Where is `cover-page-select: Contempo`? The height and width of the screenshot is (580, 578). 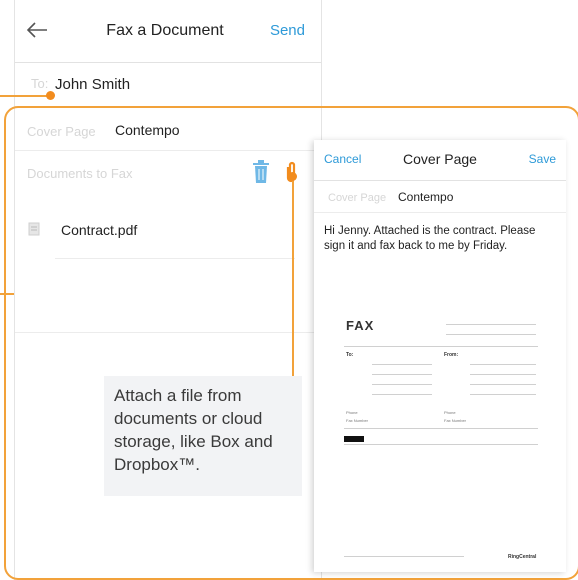 cover-page-select: Contempo is located at coordinates (425, 197).